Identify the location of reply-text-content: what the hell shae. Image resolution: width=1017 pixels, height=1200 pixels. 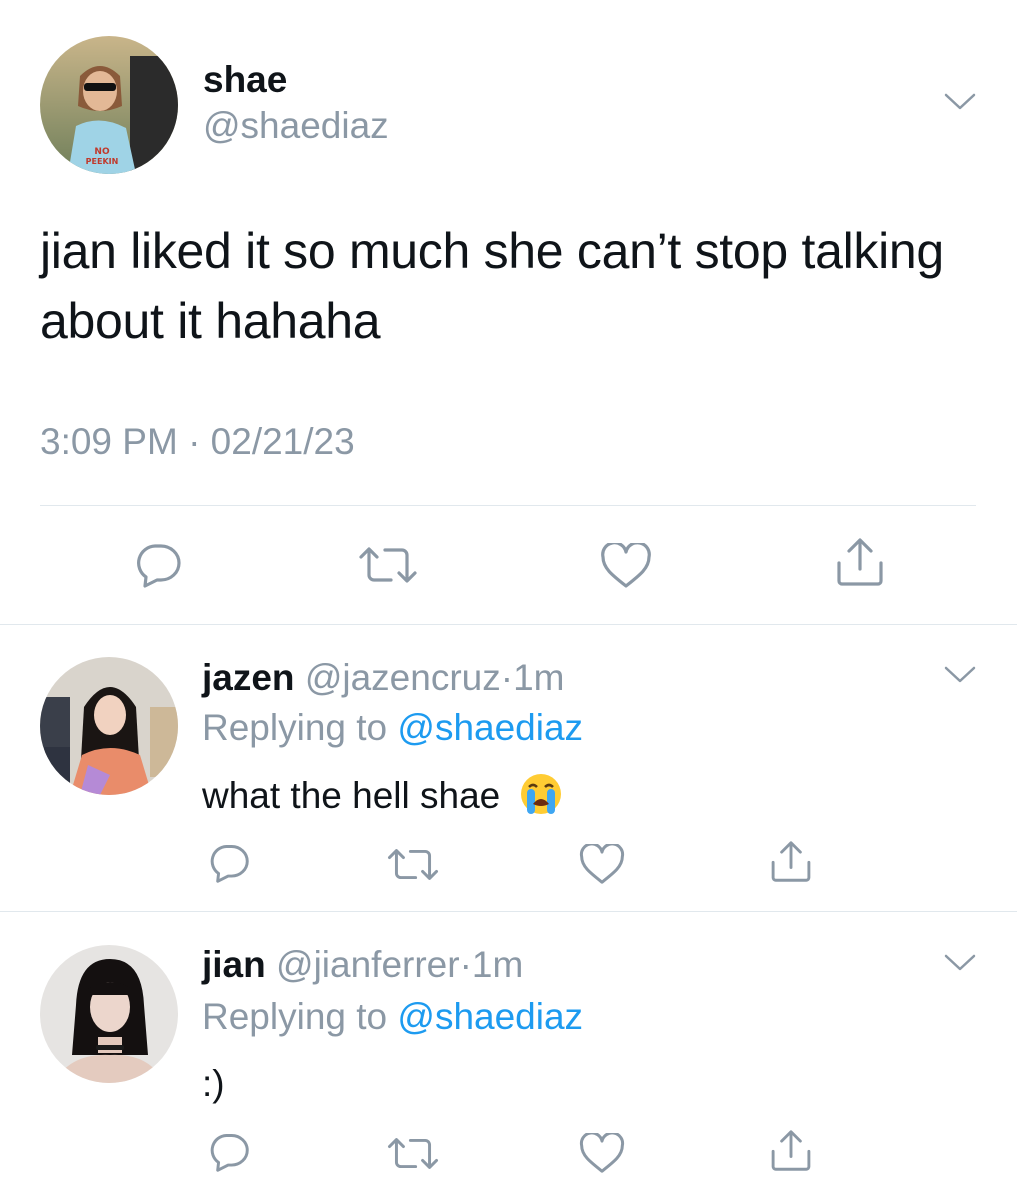
(351, 795).